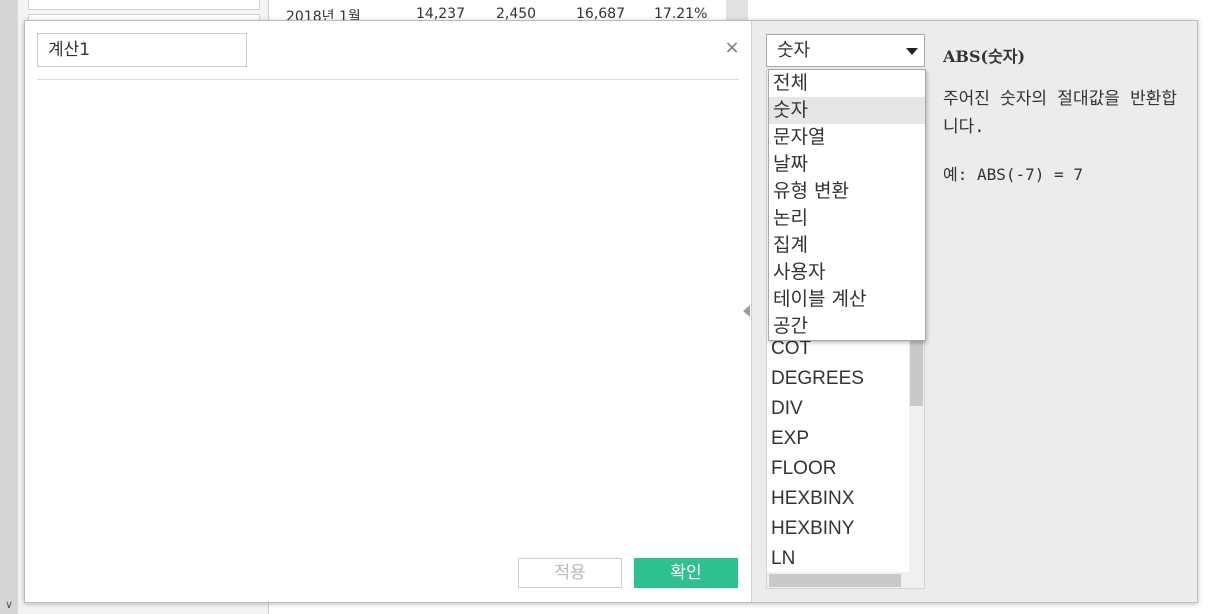  I want to click on category-option: 전체, so click(847, 83).